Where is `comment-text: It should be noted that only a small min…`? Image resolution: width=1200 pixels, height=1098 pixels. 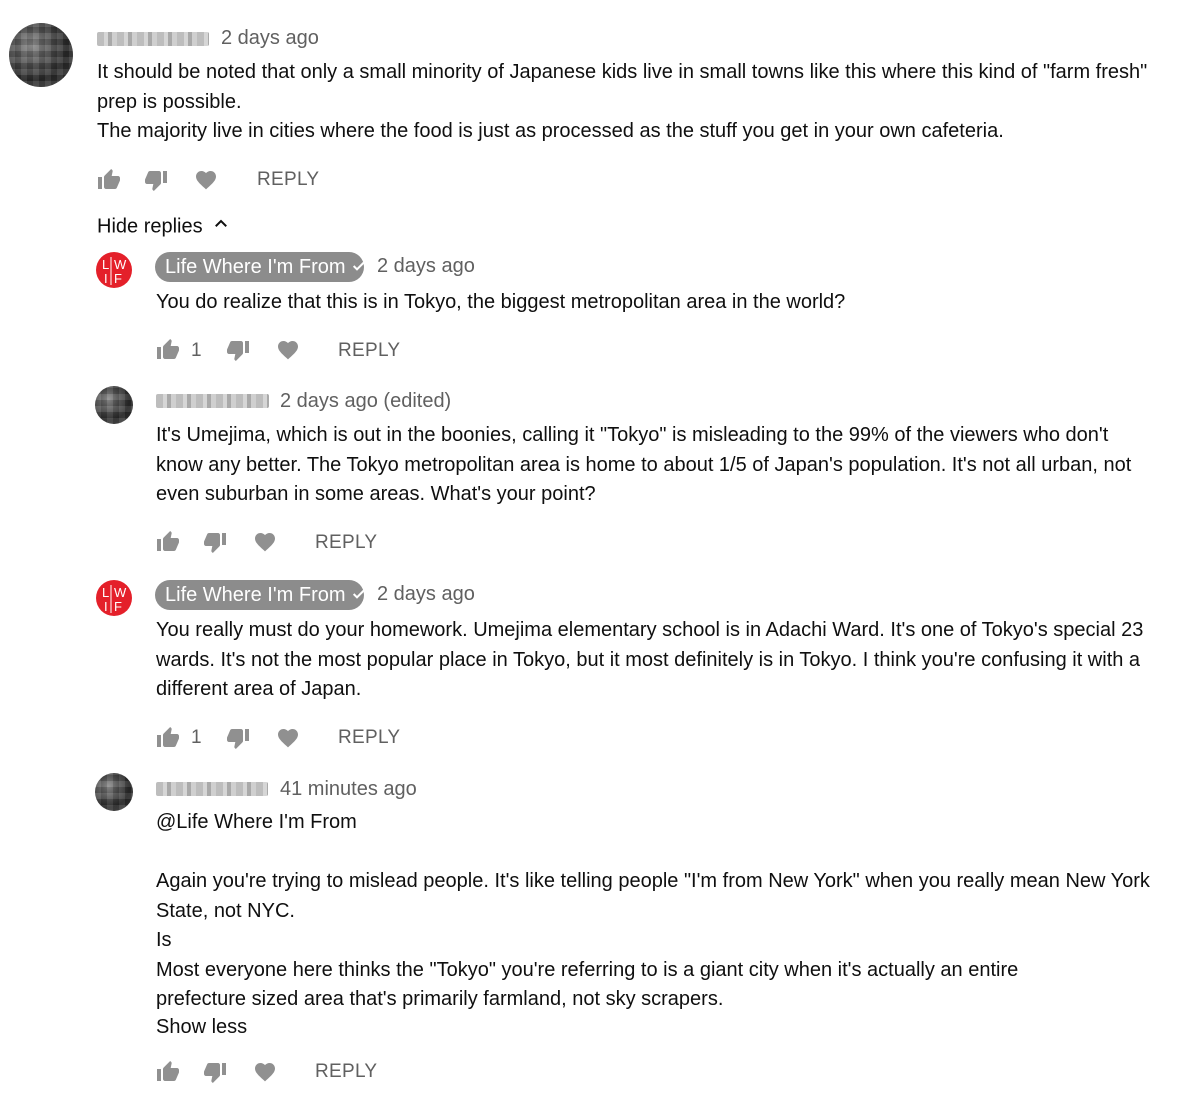
comment-text: It should be noted that only a small min… is located at coordinates (627, 102).